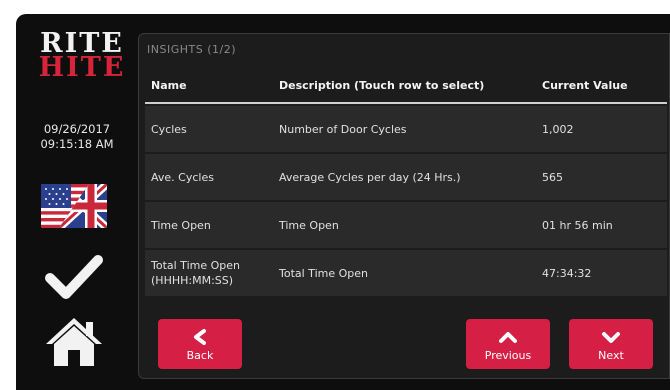 This screenshot has width=670, height=390. What do you see at coordinates (508, 355) in the screenshot?
I see `previous-label: Previous` at bounding box center [508, 355].